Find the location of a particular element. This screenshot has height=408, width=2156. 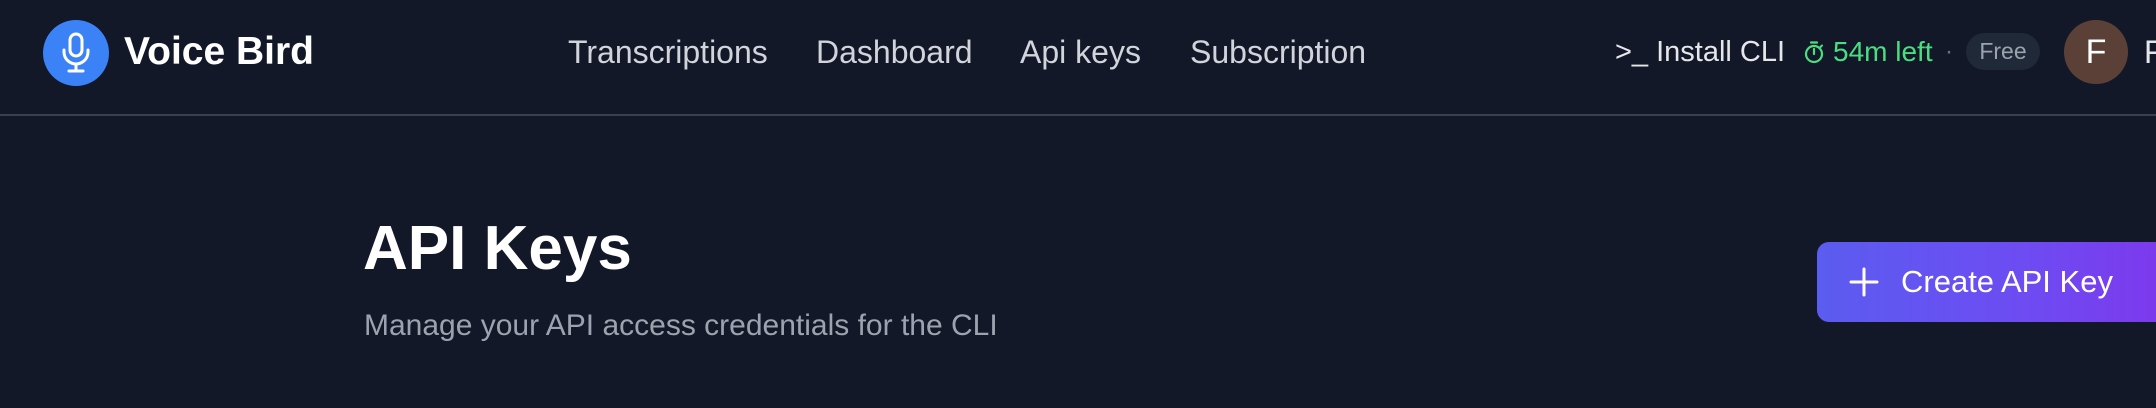

plus-icon is located at coordinates (1864, 282).